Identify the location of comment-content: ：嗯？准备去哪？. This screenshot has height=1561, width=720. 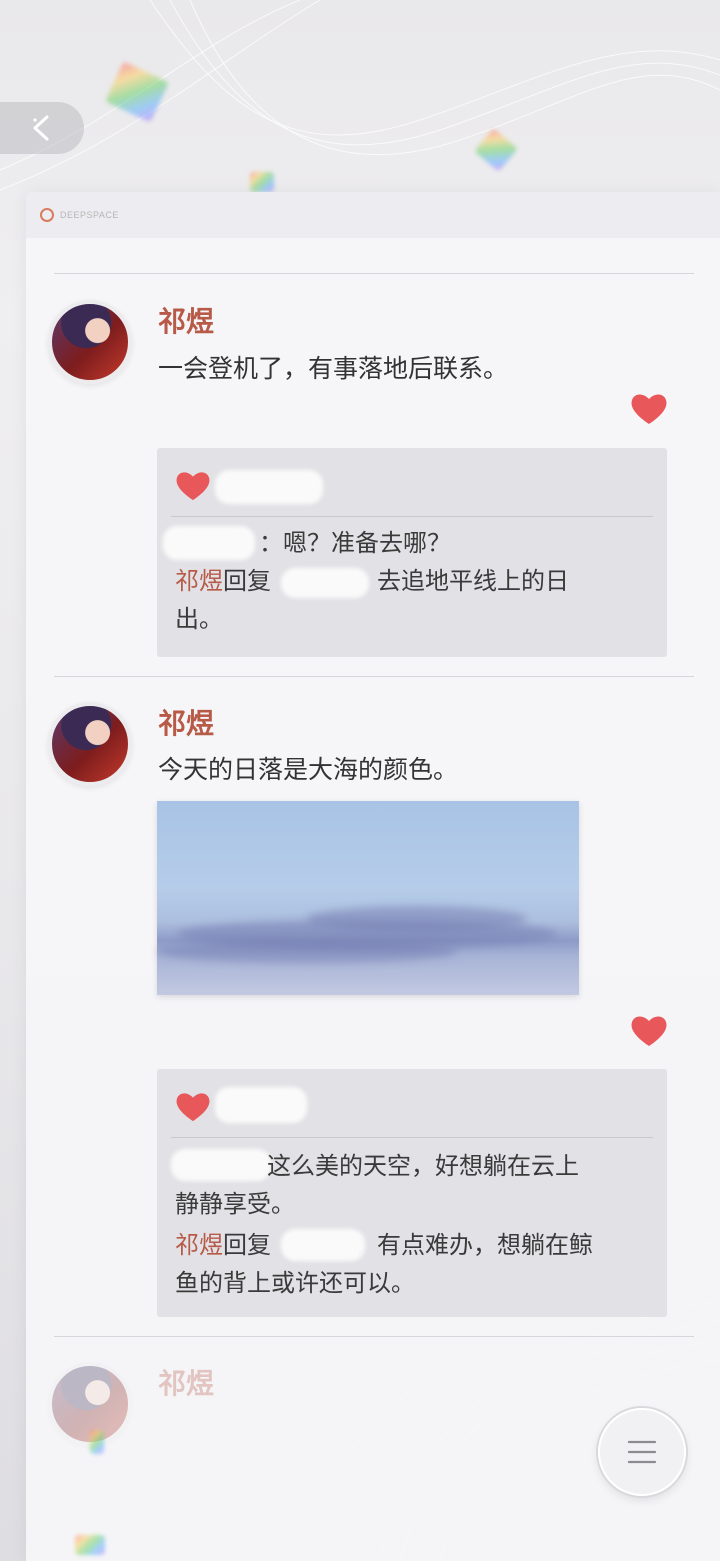
(355, 543).